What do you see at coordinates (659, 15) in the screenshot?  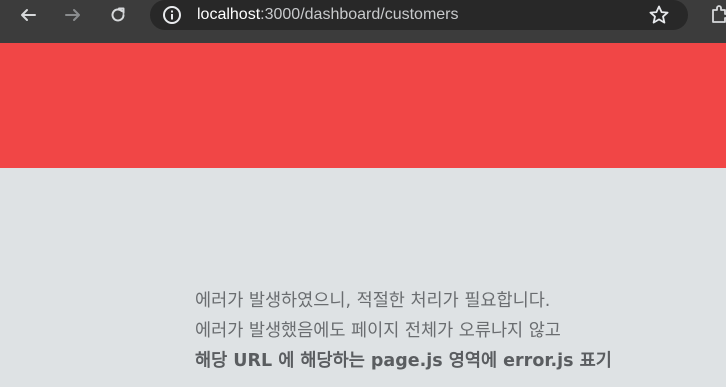 I see `star-icon` at bounding box center [659, 15].